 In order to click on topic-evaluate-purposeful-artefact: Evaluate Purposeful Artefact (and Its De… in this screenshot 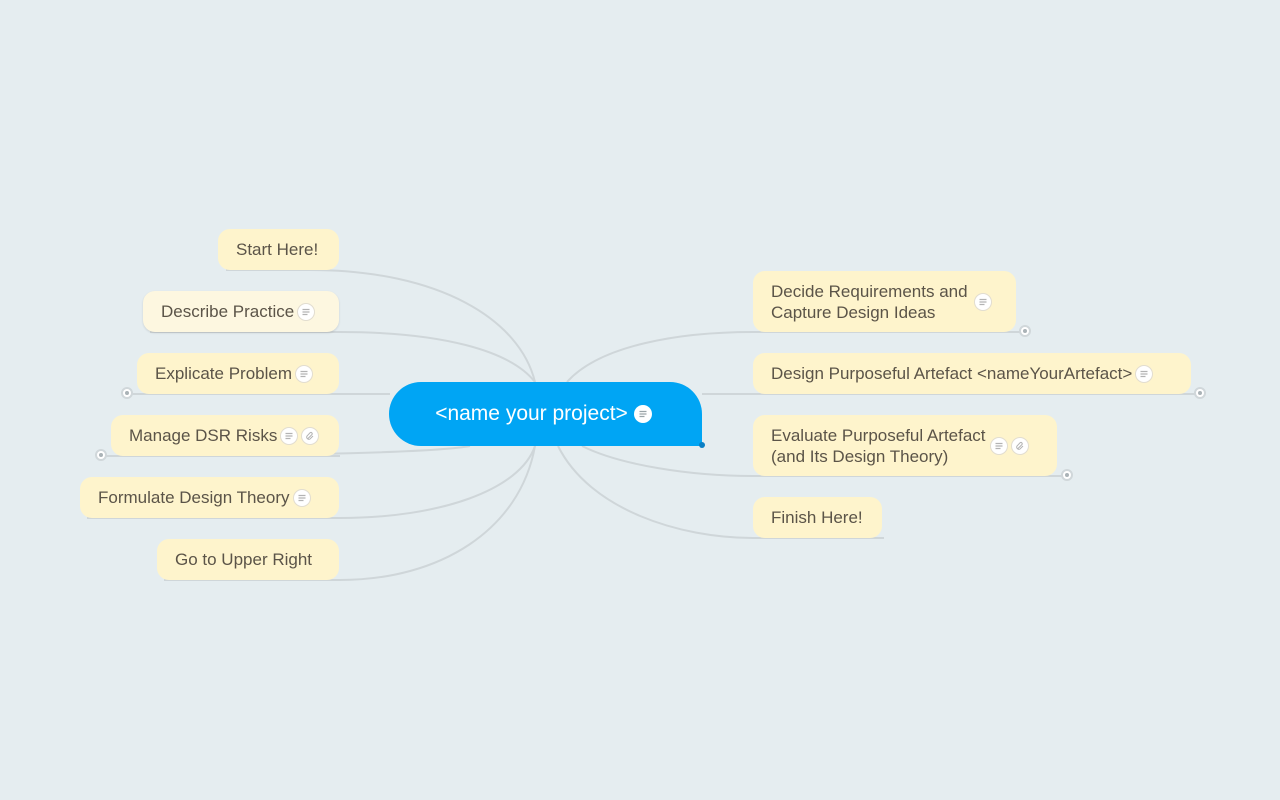, I will do `click(905, 445)`.